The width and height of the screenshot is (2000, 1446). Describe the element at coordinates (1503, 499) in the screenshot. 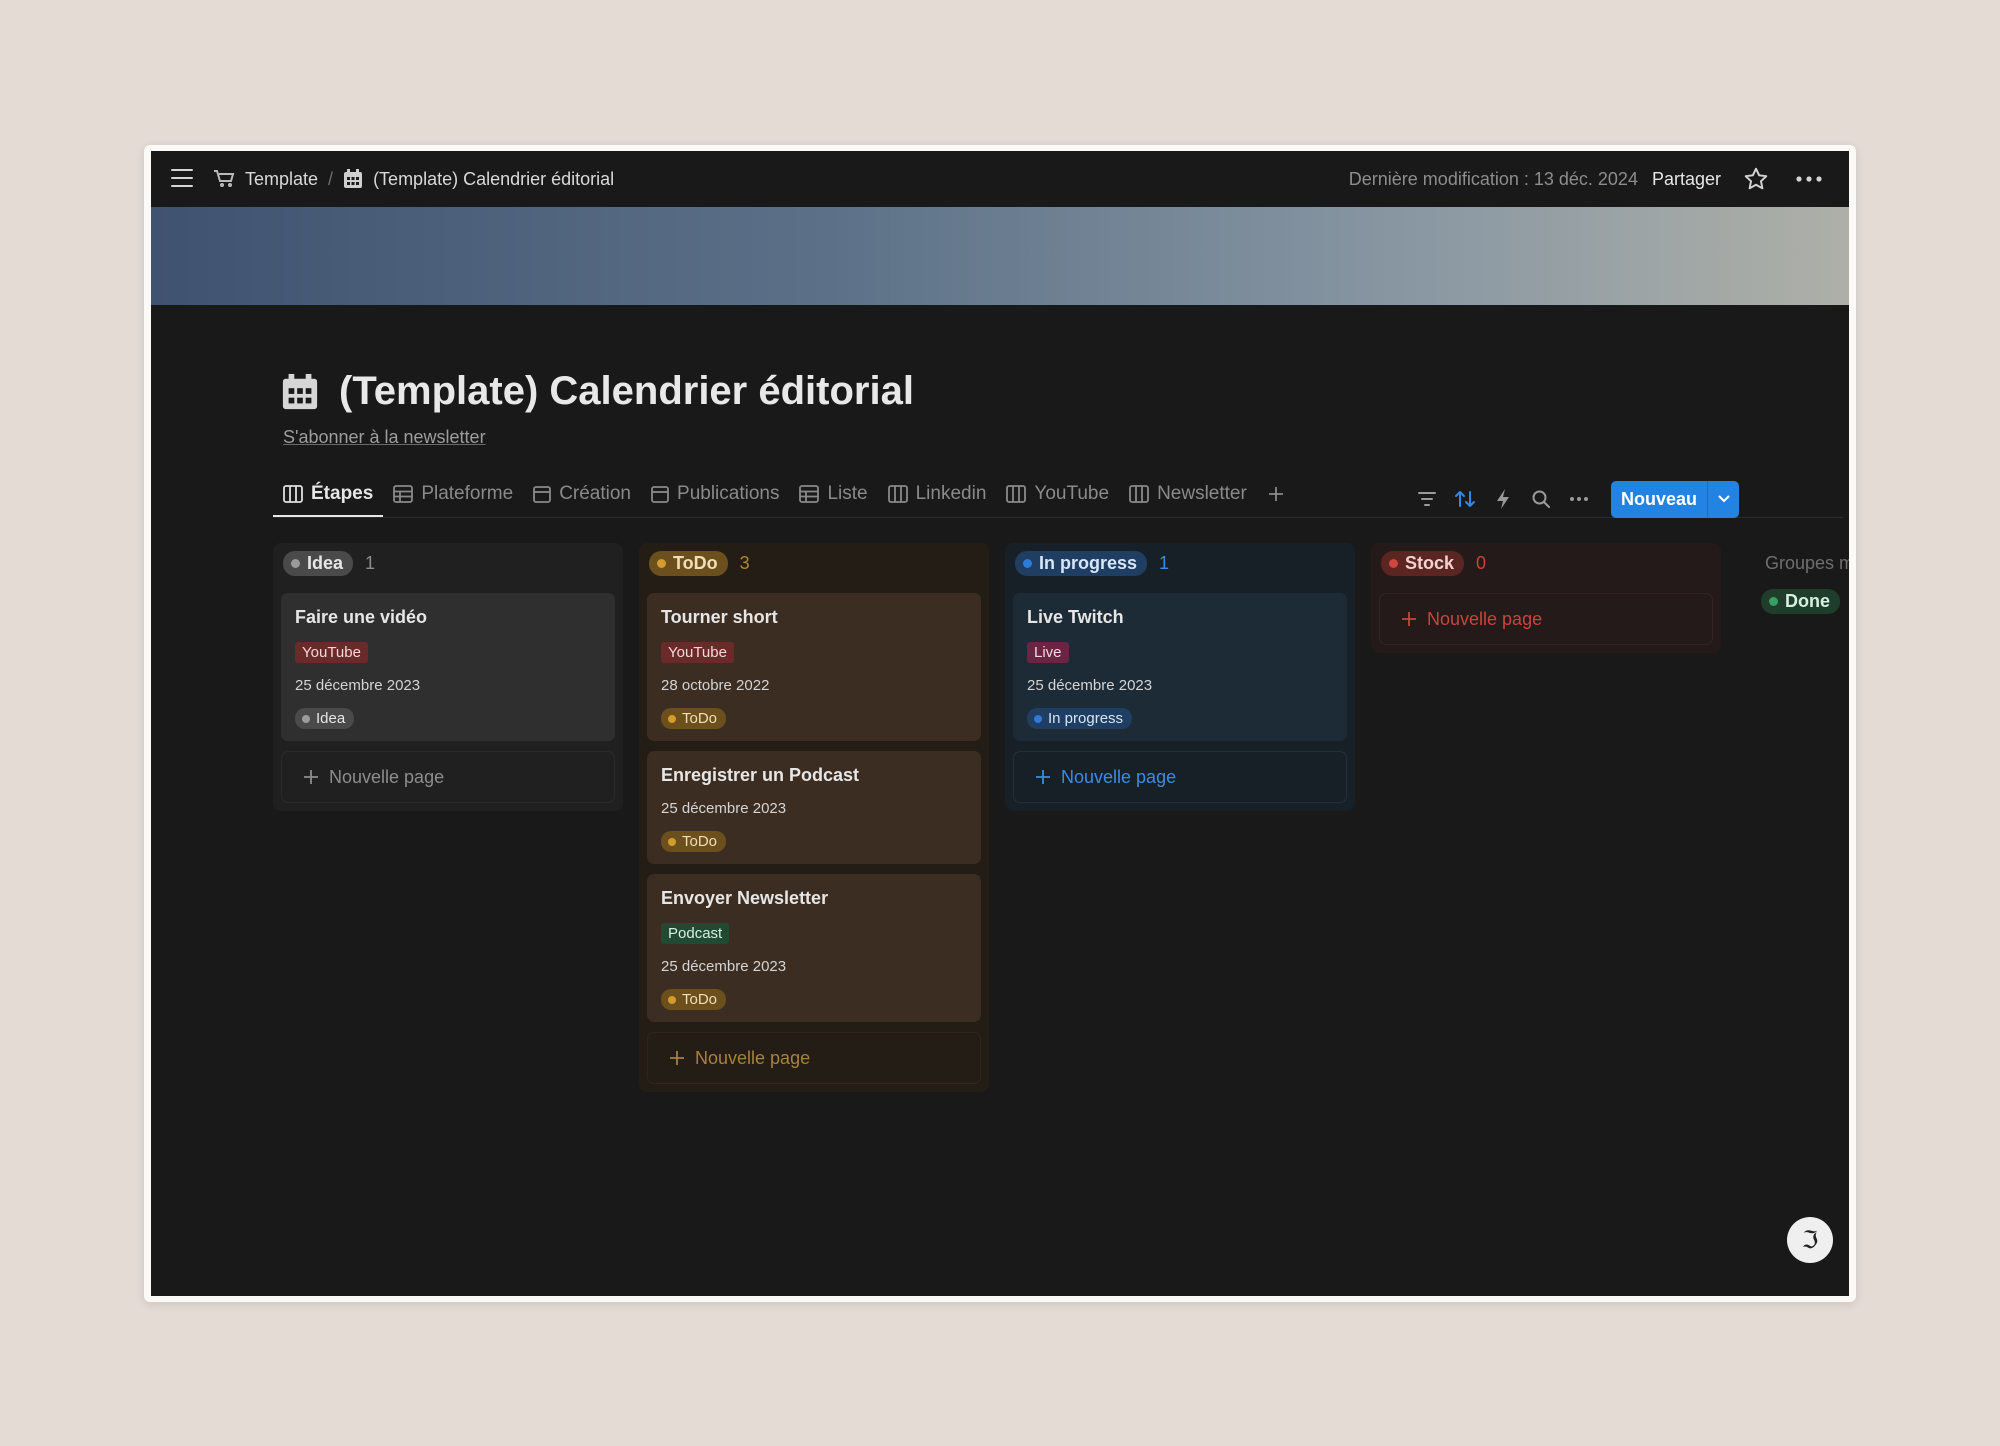

I see `automation-lightning-icon` at that location.